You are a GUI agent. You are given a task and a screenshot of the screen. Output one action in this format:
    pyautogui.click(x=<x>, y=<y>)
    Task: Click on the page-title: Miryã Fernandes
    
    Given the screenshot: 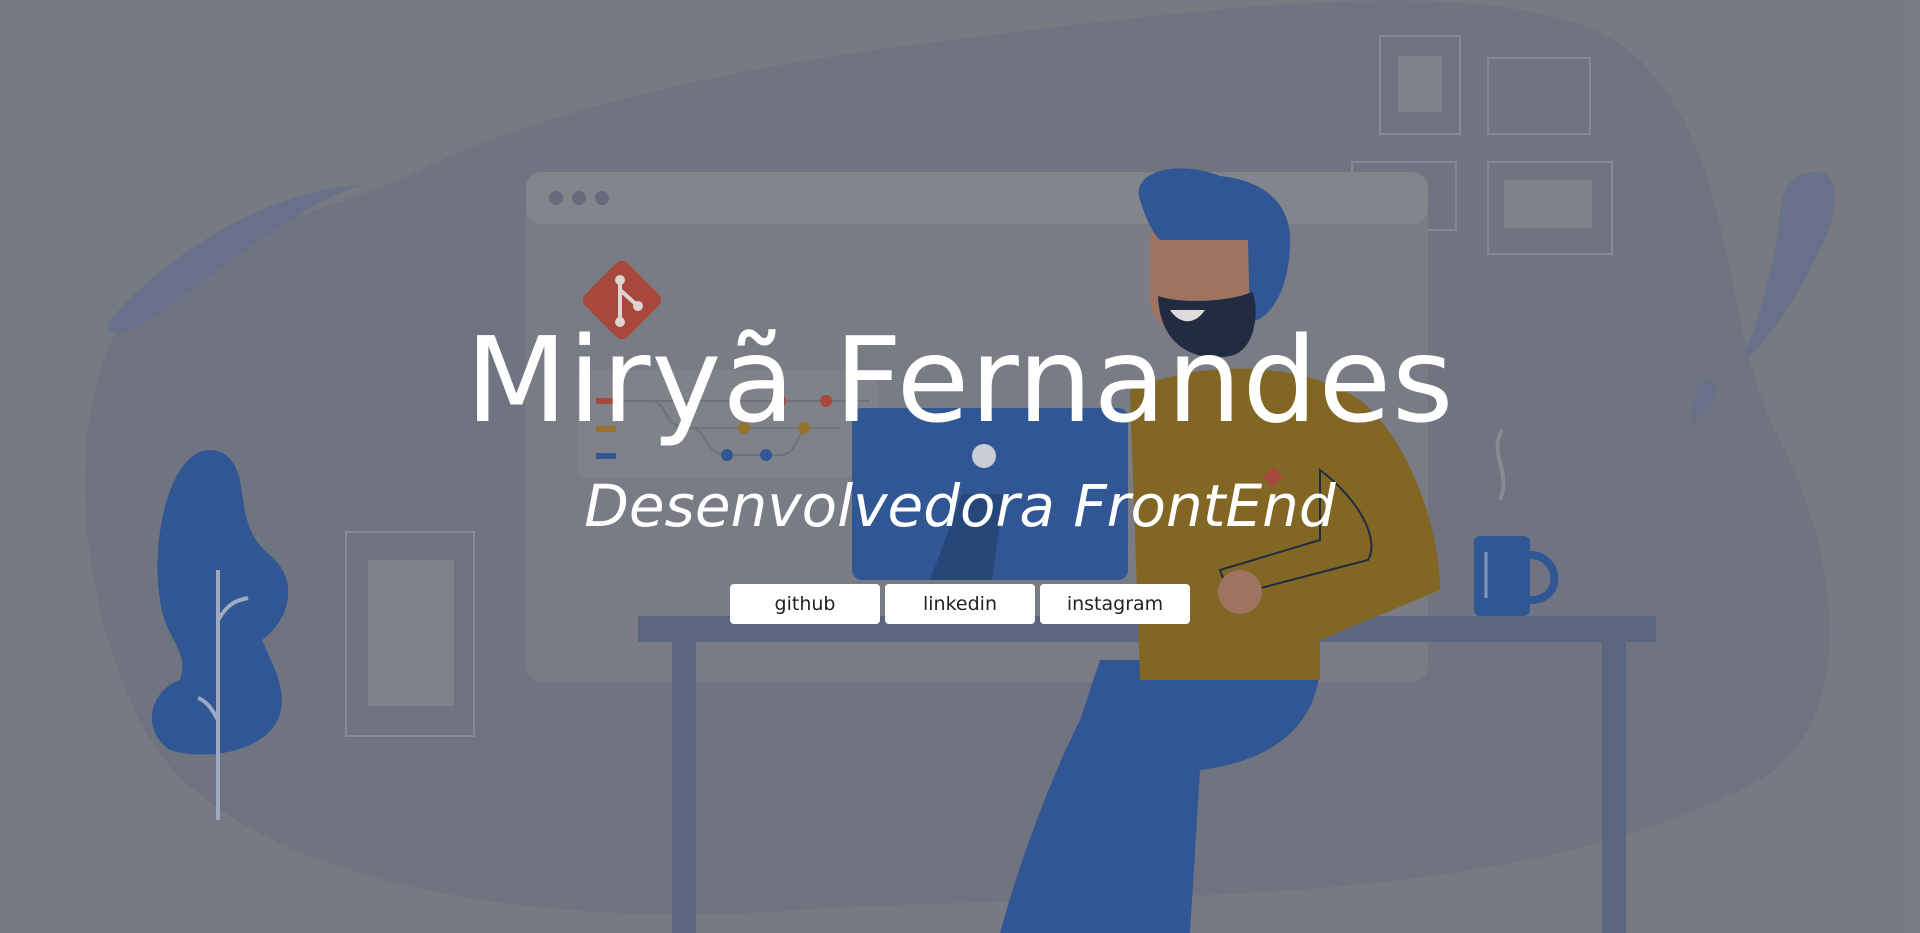 What is the action you would take?
    pyautogui.click(x=960, y=380)
    